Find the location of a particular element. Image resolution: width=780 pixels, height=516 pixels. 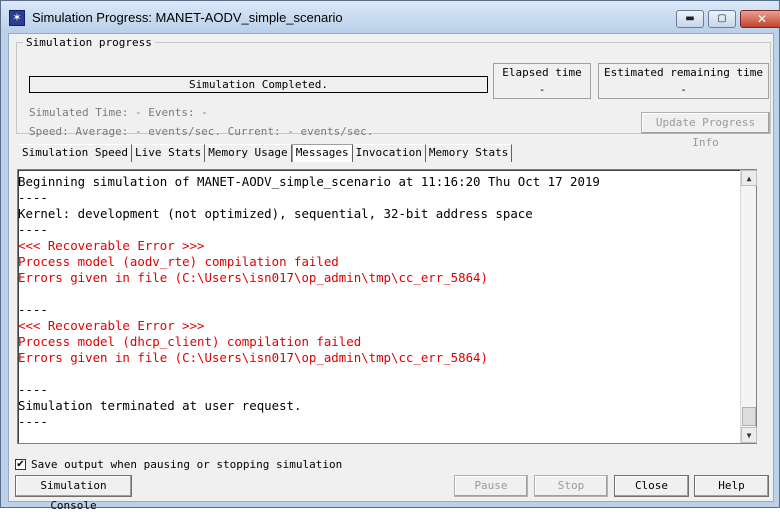

tab-live-stats: Live Stats is located at coordinates (168, 153).